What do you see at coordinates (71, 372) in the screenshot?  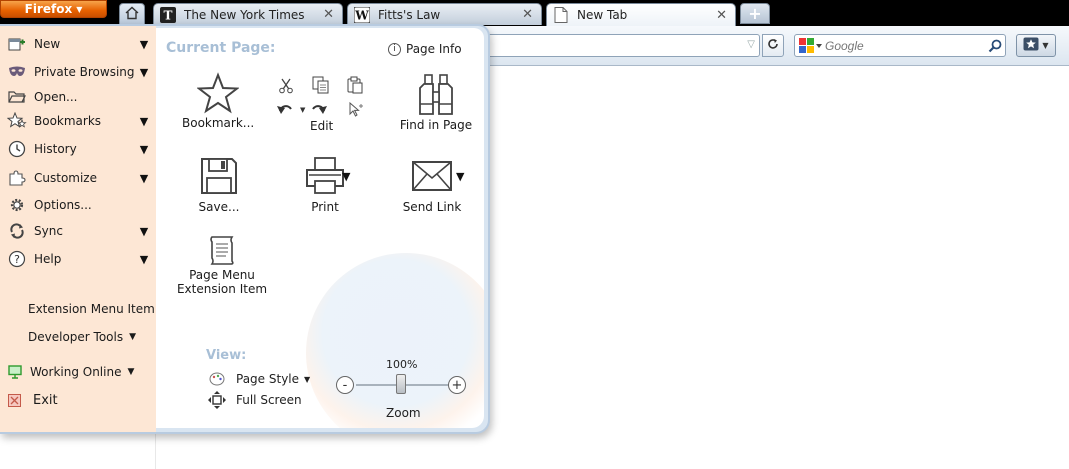 I see `menu-item-working-online: Working Online ▼` at bounding box center [71, 372].